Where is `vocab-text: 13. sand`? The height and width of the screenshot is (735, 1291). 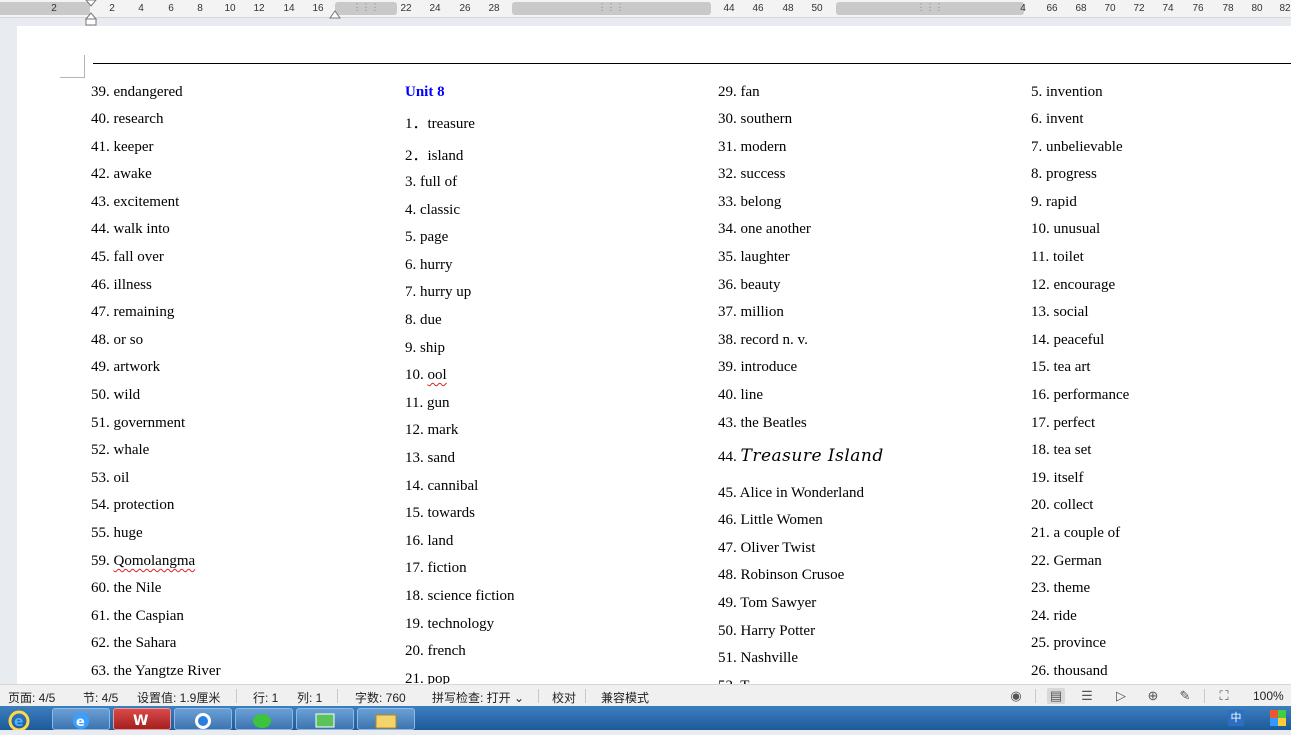 vocab-text: 13. sand is located at coordinates (430, 458).